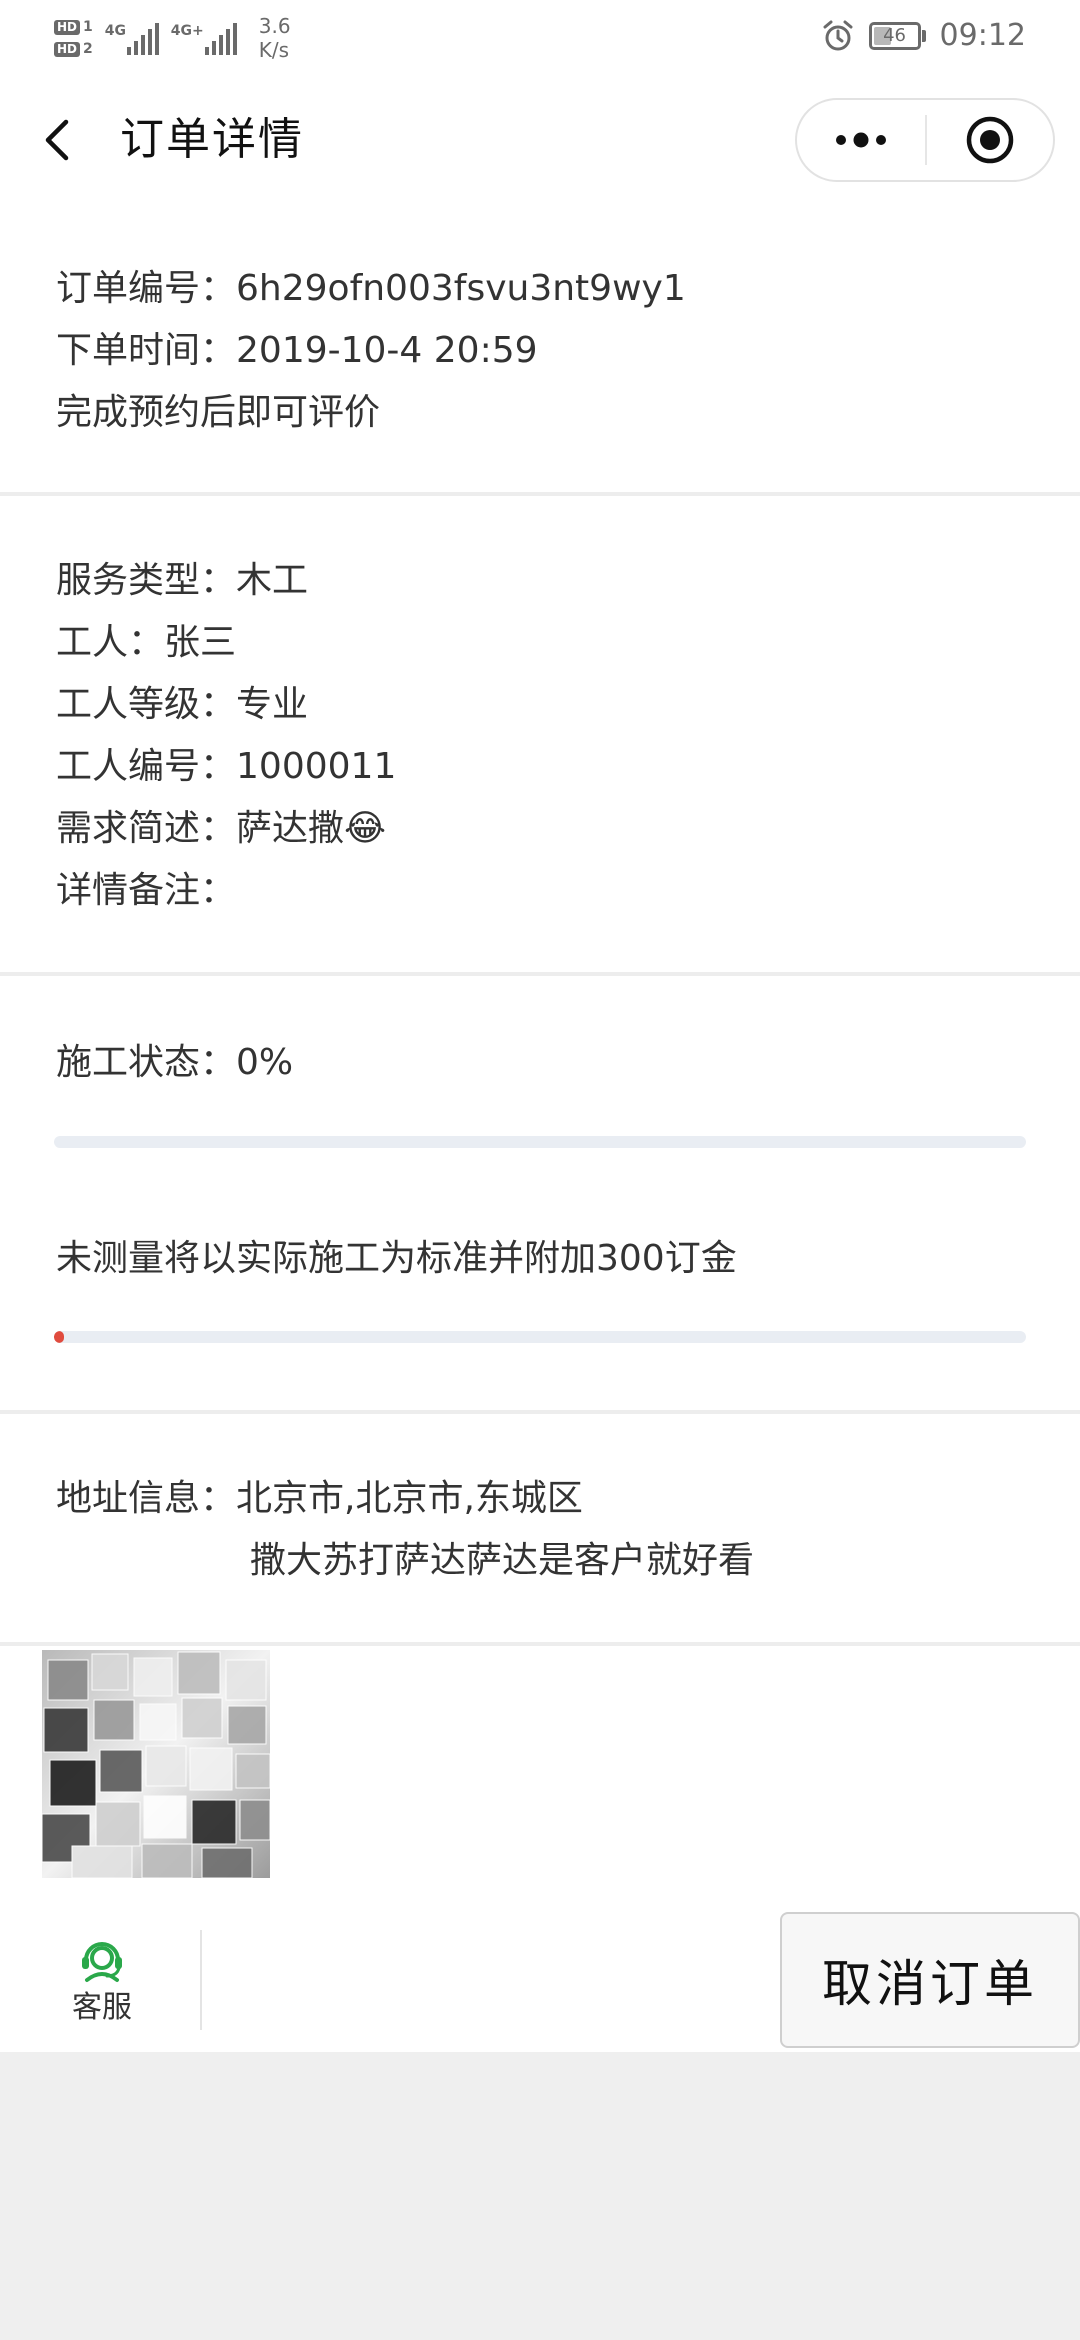  I want to click on customer-service-icon, so click(102, 1962).